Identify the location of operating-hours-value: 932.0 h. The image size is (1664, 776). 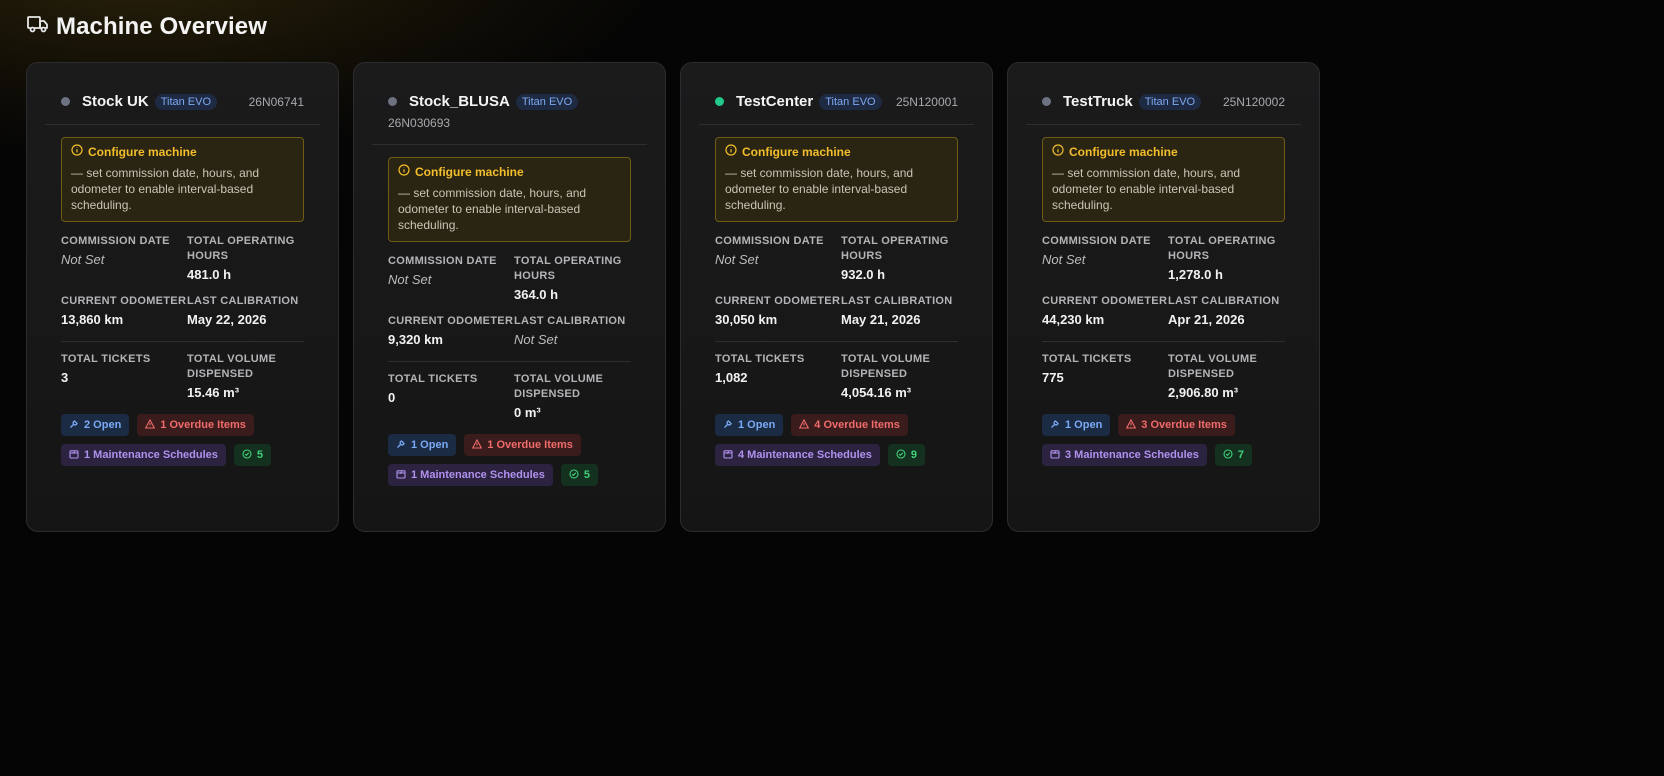
(863, 274).